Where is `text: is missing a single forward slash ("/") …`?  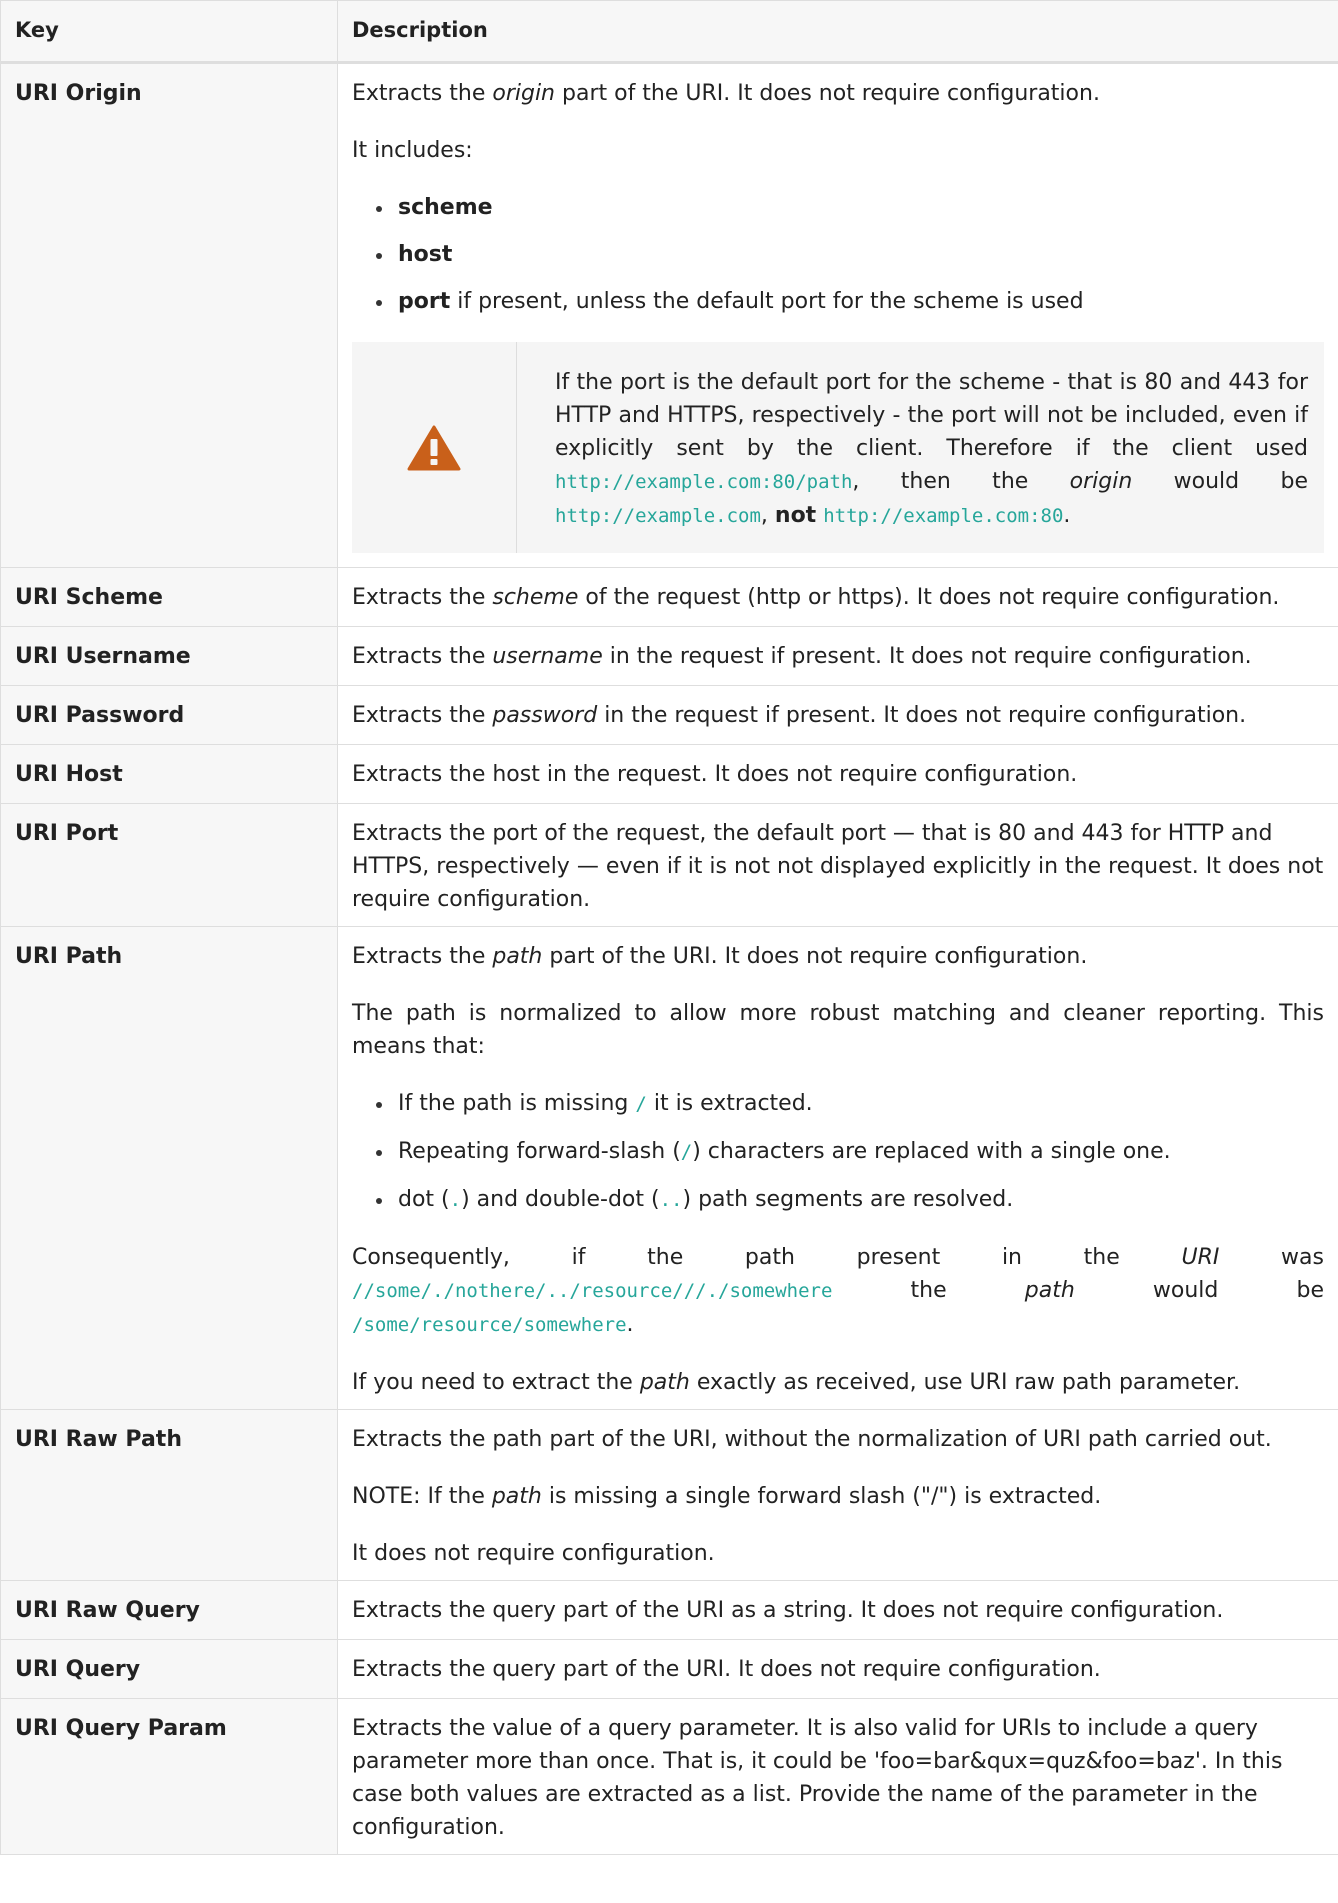 text: is missing a single forward slash ("/") … is located at coordinates (821, 1496).